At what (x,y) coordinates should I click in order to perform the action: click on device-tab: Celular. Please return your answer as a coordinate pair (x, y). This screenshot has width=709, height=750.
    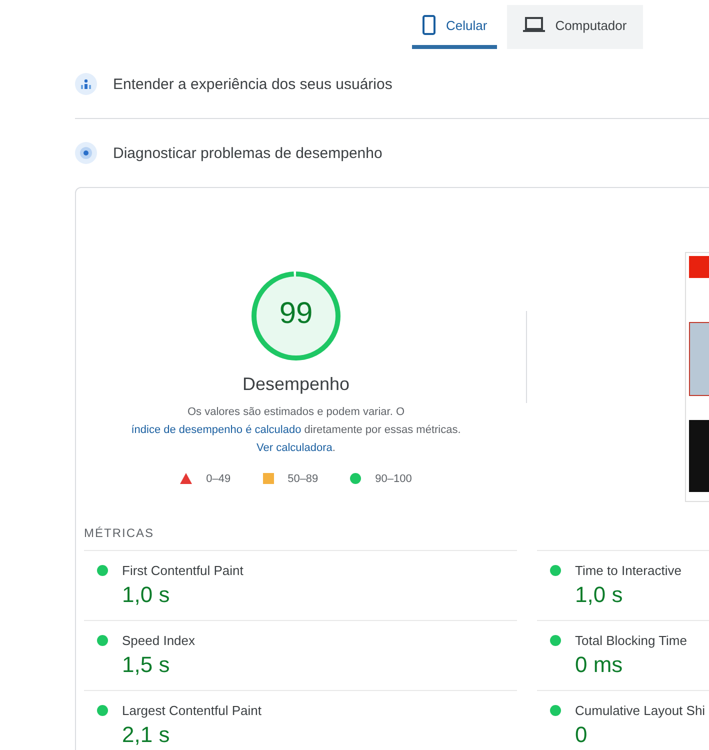
    Looking at the image, I should click on (455, 27).